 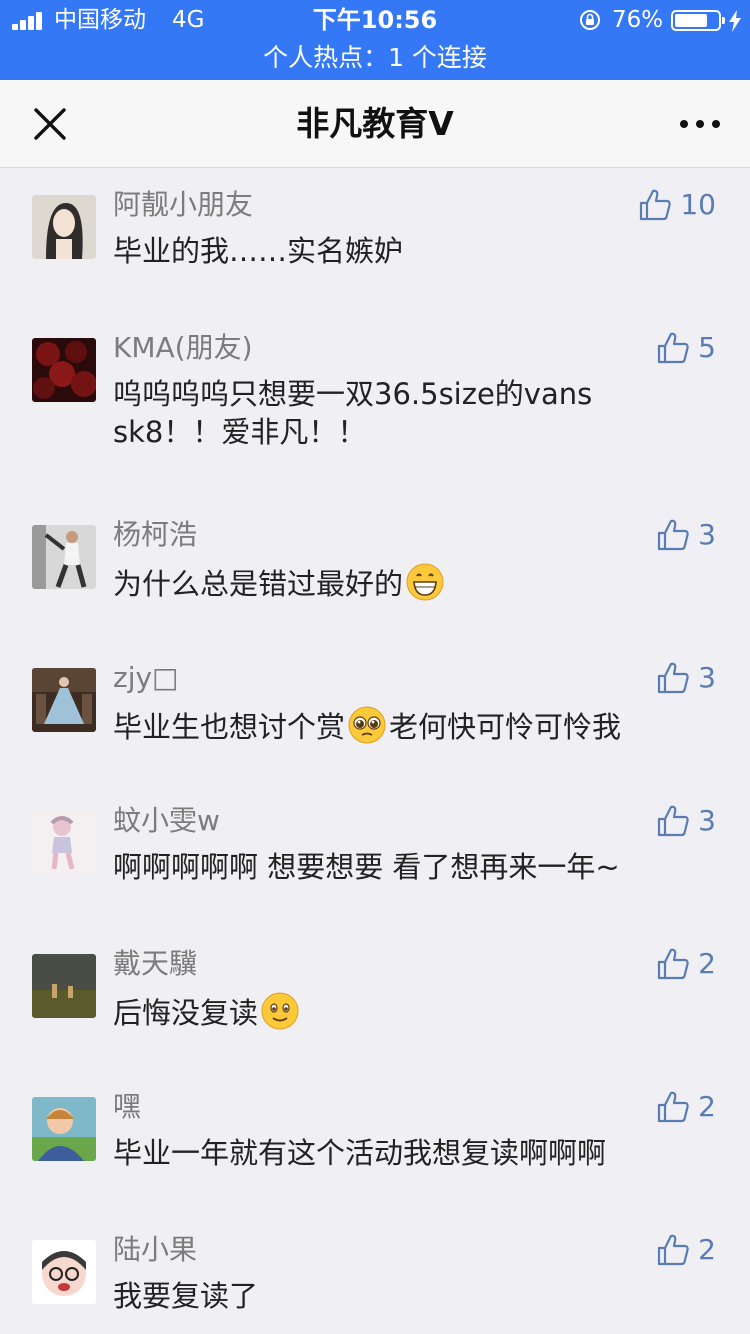 What do you see at coordinates (700, 124) in the screenshot?
I see `more-dots-icon` at bounding box center [700, 124].